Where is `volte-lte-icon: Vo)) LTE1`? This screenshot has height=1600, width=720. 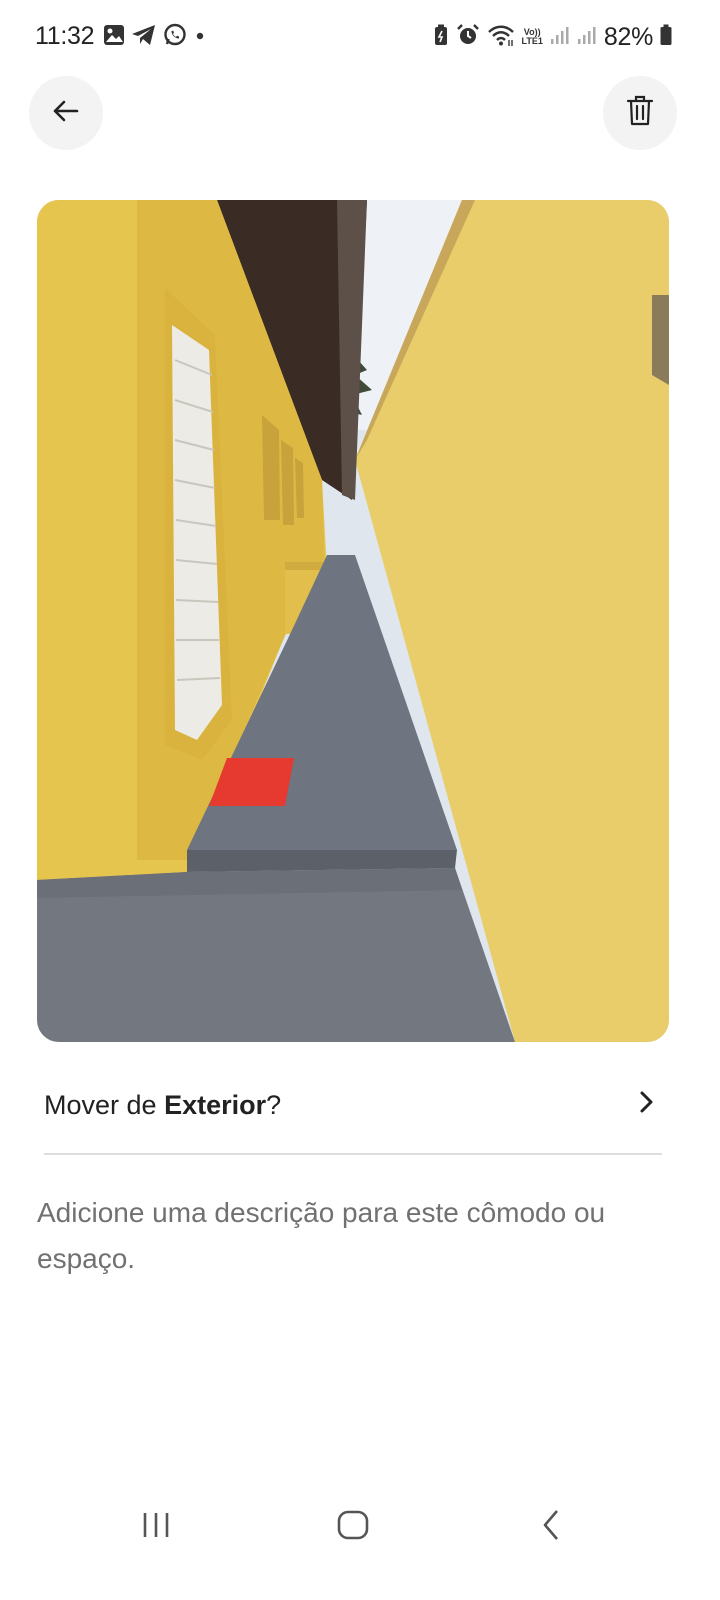
volte-lte-icon: Vo)) LTE1 is located at coordinates (532, 37).